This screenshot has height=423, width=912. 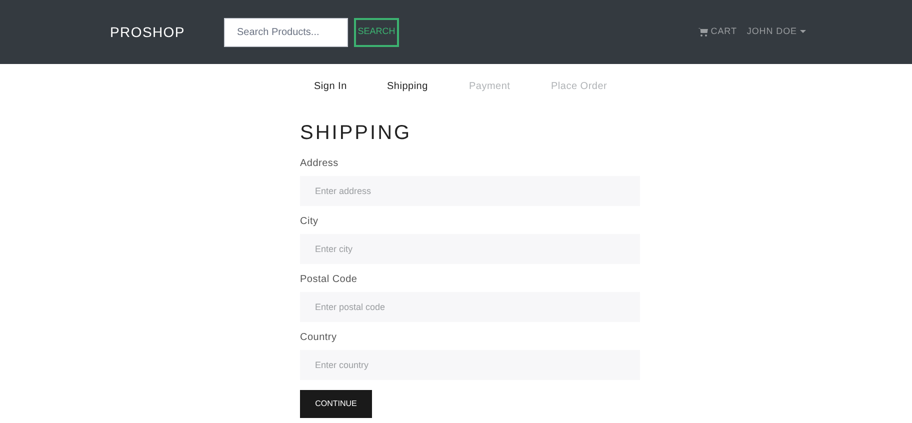 What do you see at coordinates (319, 338) in the screenshot?
I see `field-label: Country` at bounding box center [319, 338].